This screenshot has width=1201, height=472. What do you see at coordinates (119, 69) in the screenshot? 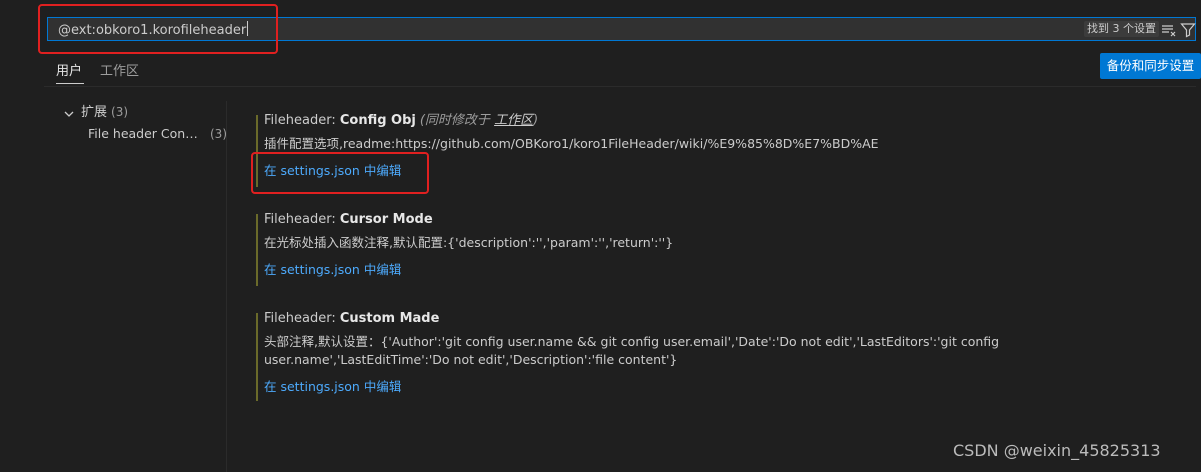
I see `tab-workspace: 工作区` at bounding box center [119, 69].